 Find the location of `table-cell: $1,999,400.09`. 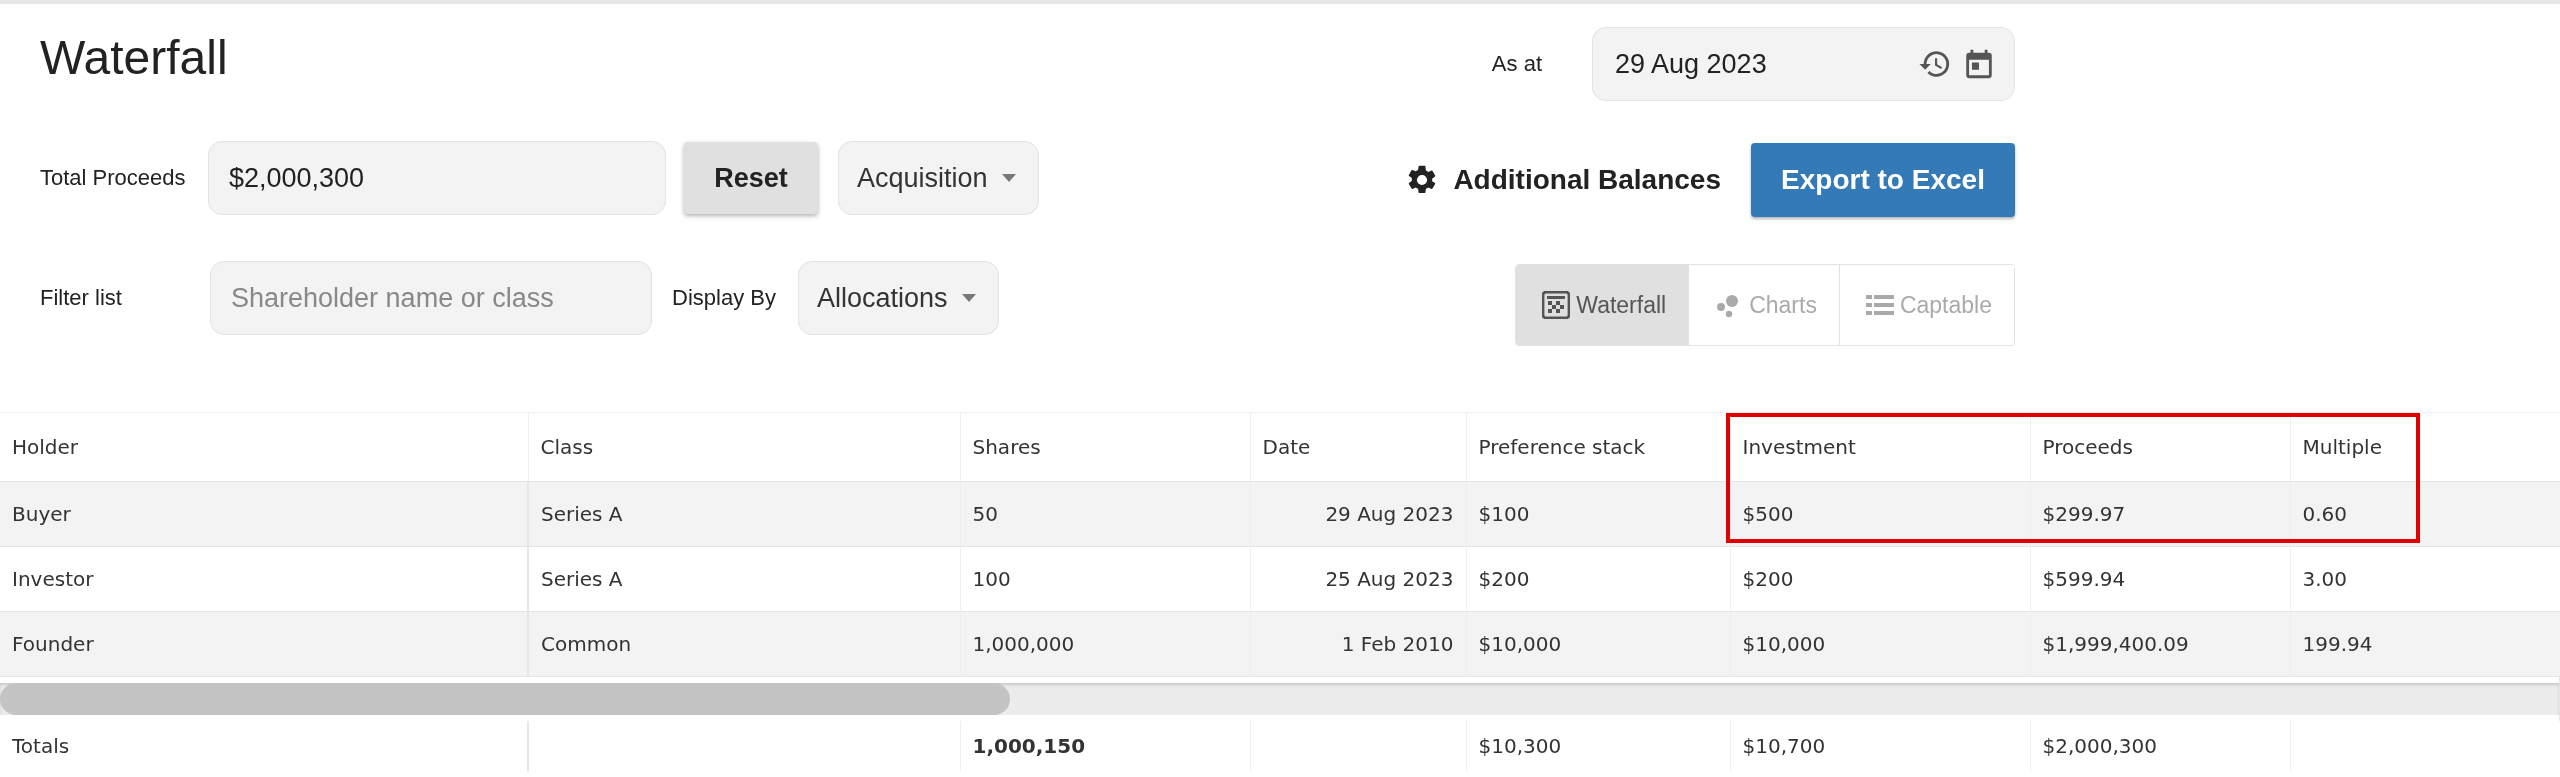

table-cell: $1,999,400.09 is located at coordinates (2115, 644).